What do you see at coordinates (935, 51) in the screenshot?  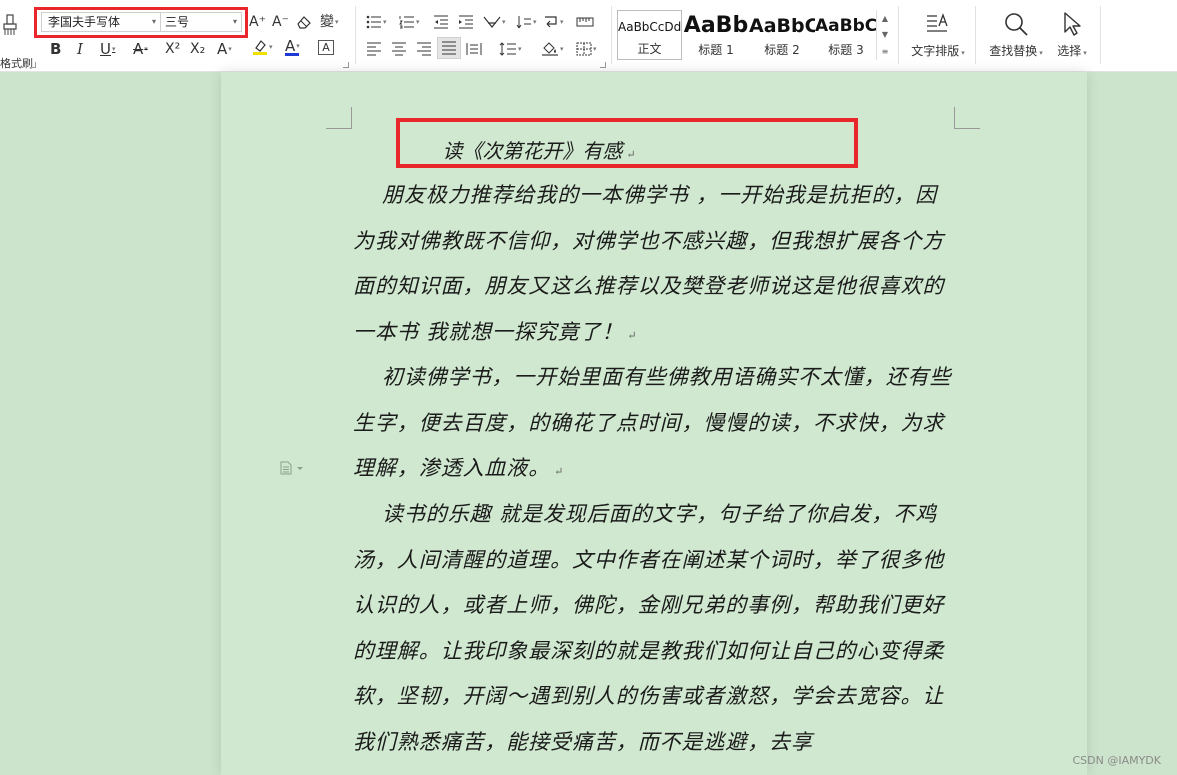 I see `text-layout-label: 文字排版` at bounding box center [935, 51].